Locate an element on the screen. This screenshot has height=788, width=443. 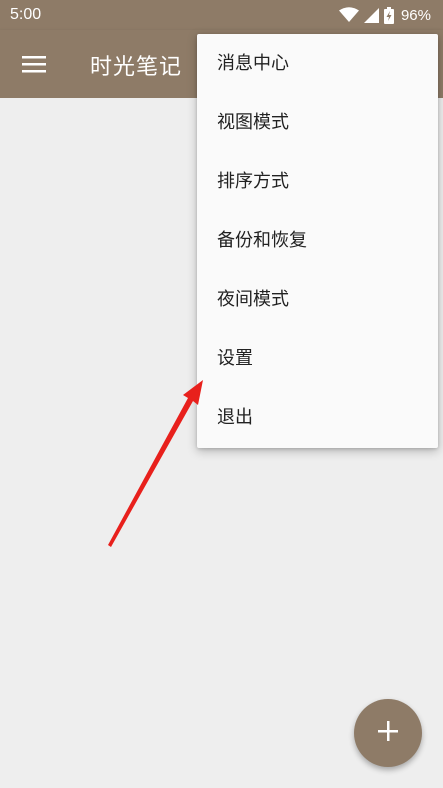
wifi-icon is located at coordinates (348, 15).